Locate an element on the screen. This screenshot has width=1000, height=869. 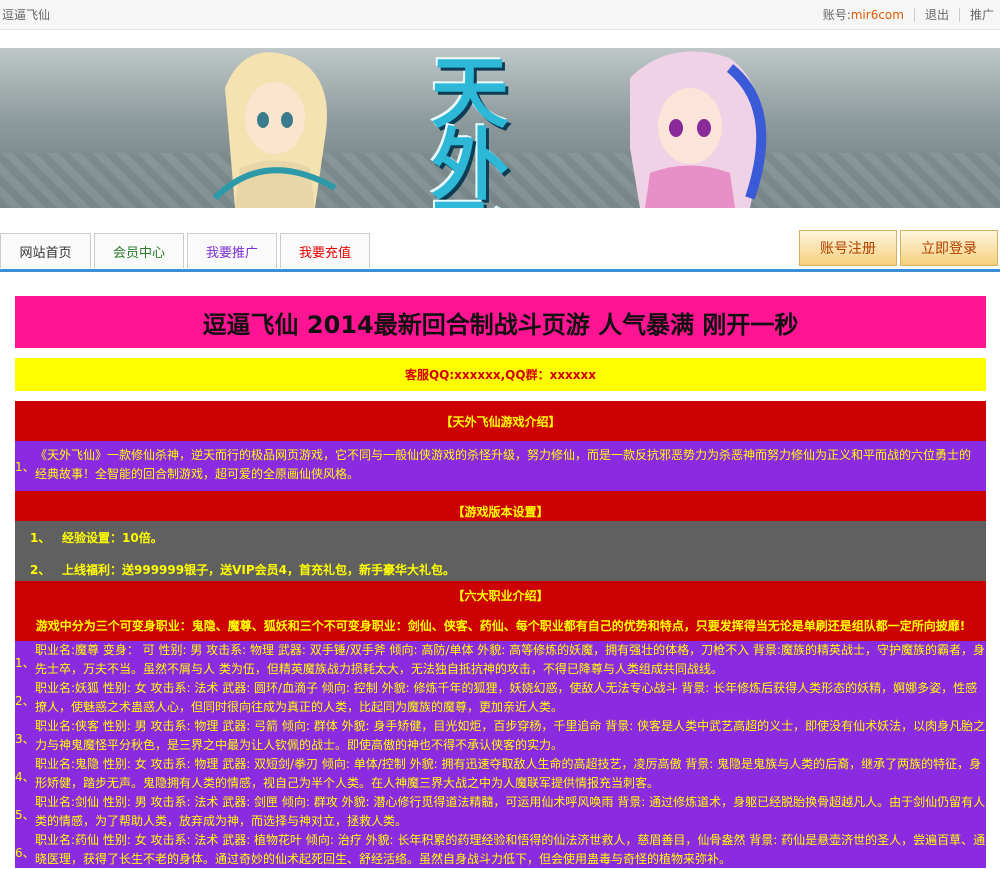
login-label: 立即登录 is located at coordinates (949, 249).